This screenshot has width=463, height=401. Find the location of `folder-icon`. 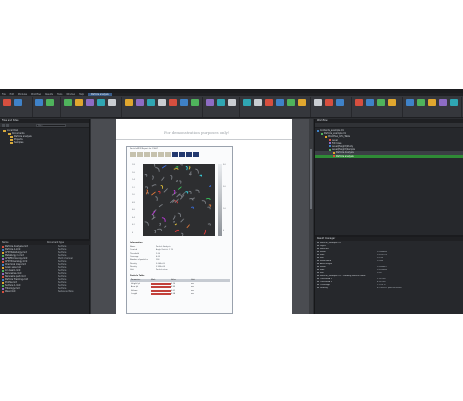

folder-icon is located at coordinates (11, 142).